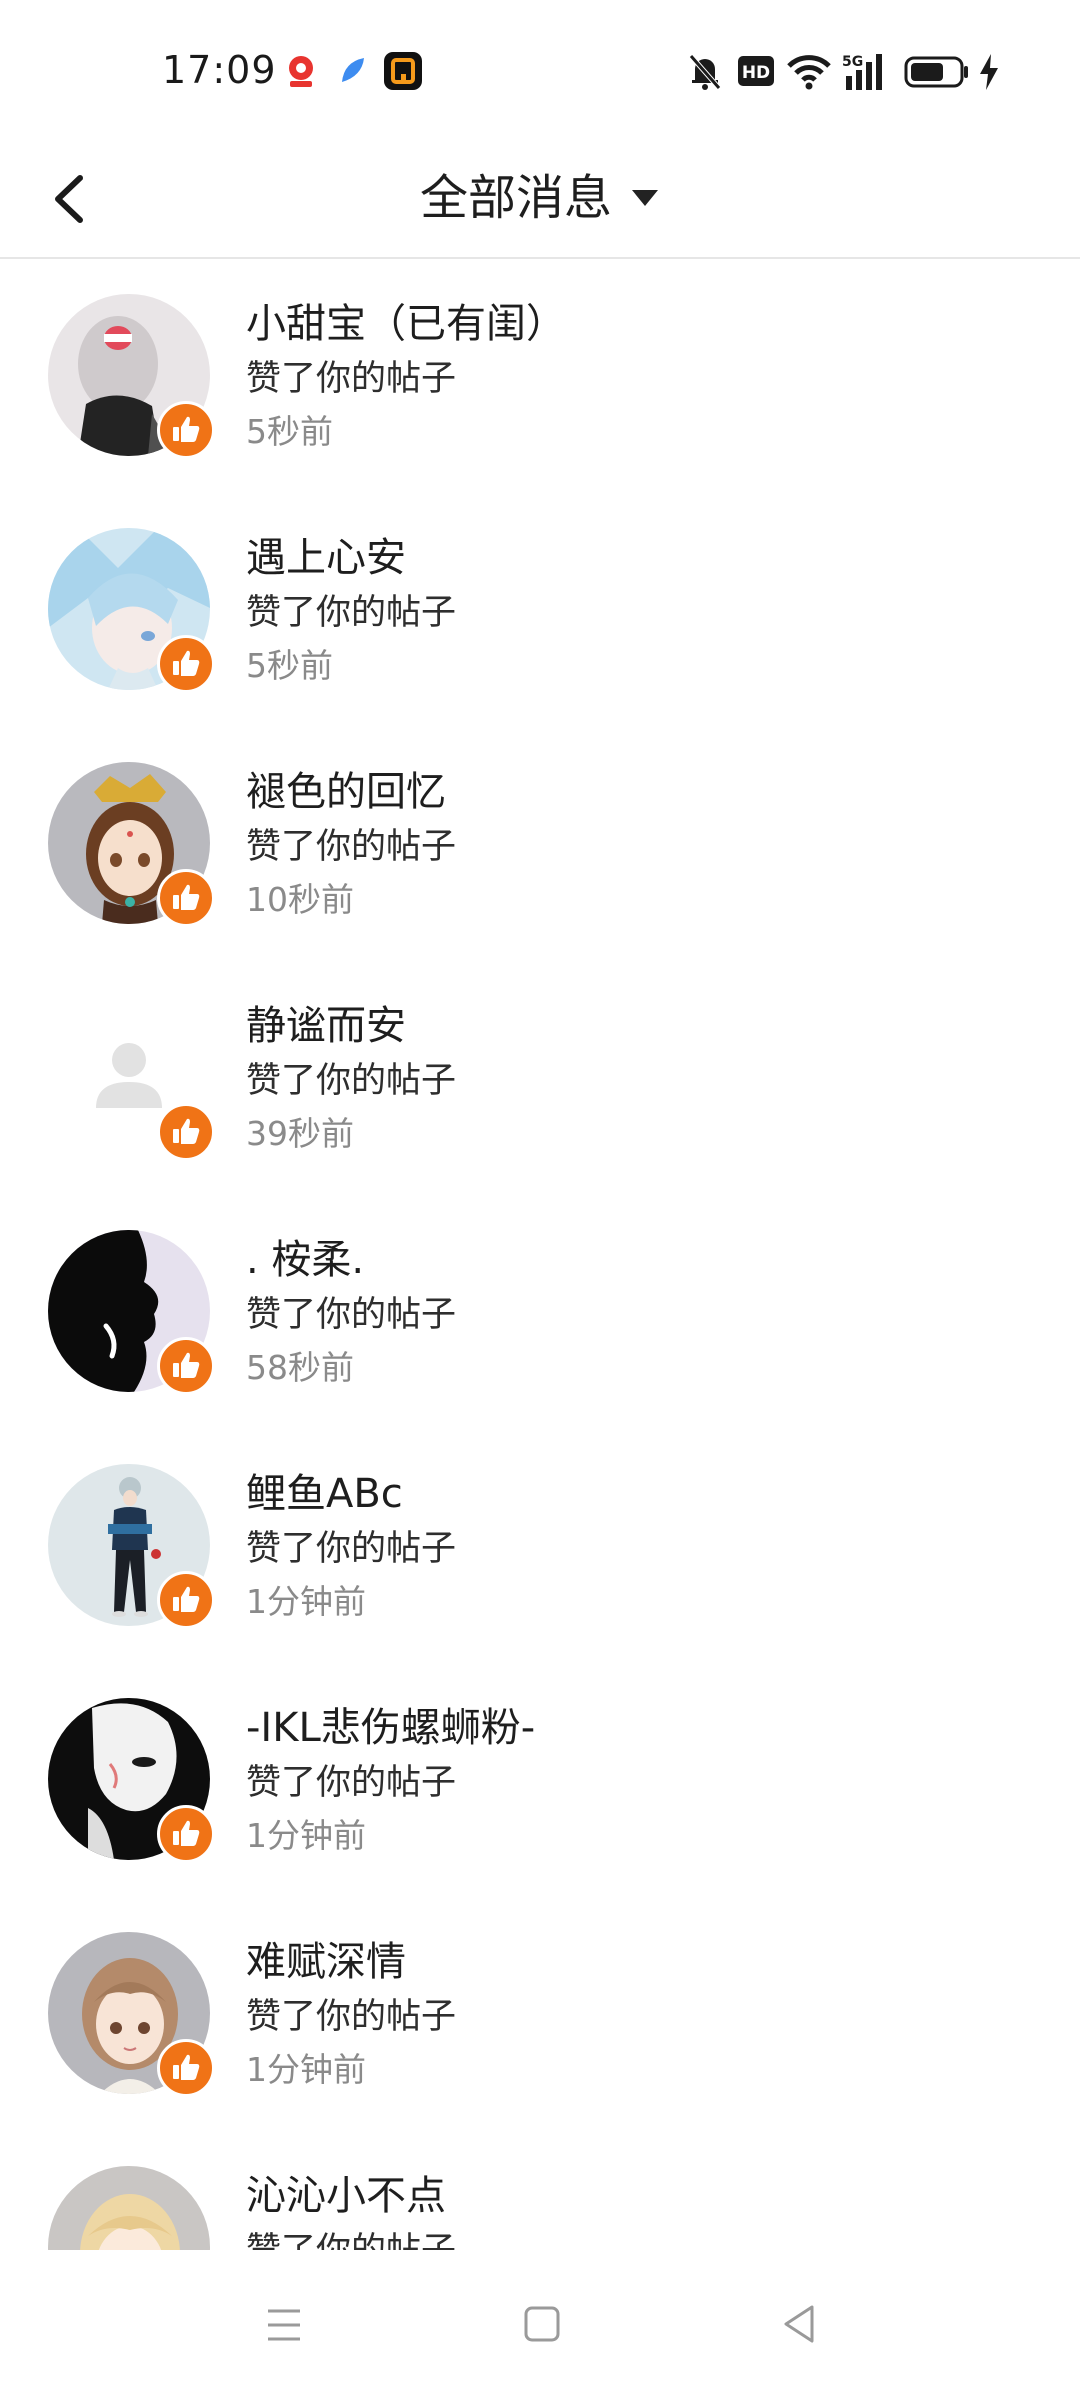 The height and width of the screenshot is (2400, 1080). What do you see at coordinates (540, 1078) in the screenshot?
I see `message-item: 静谧而安 赞了你的帖子 39秒前` at bounding box center [540, 1078].